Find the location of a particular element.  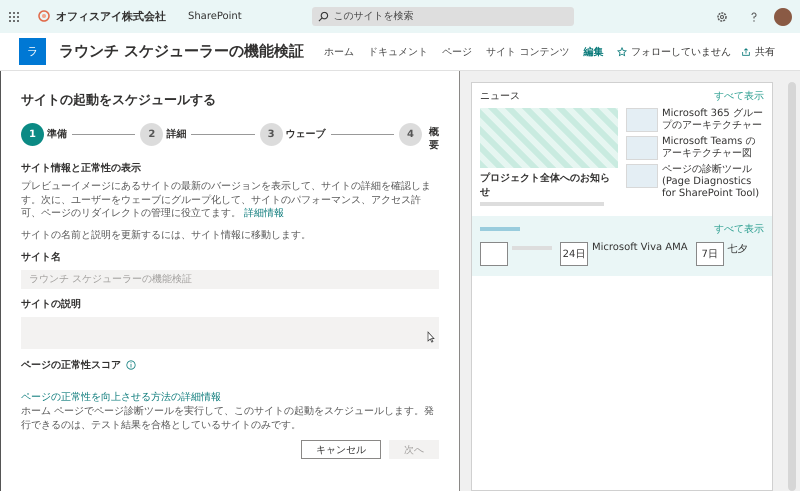

step-label: 準備 is located at coordinates (57, 135).